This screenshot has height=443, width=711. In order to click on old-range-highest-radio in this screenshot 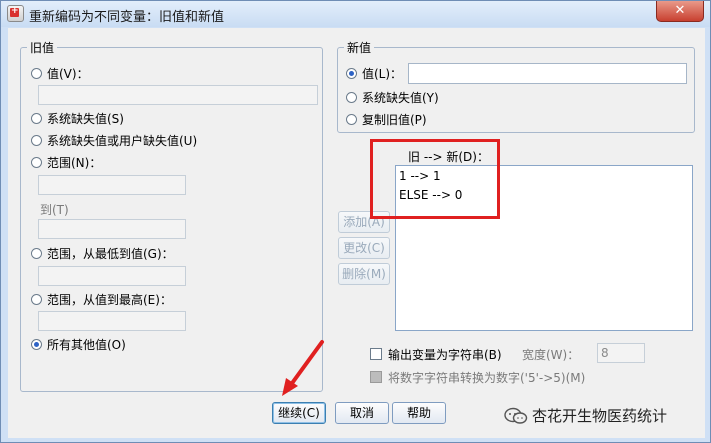, I will do `click(36, 299)`.